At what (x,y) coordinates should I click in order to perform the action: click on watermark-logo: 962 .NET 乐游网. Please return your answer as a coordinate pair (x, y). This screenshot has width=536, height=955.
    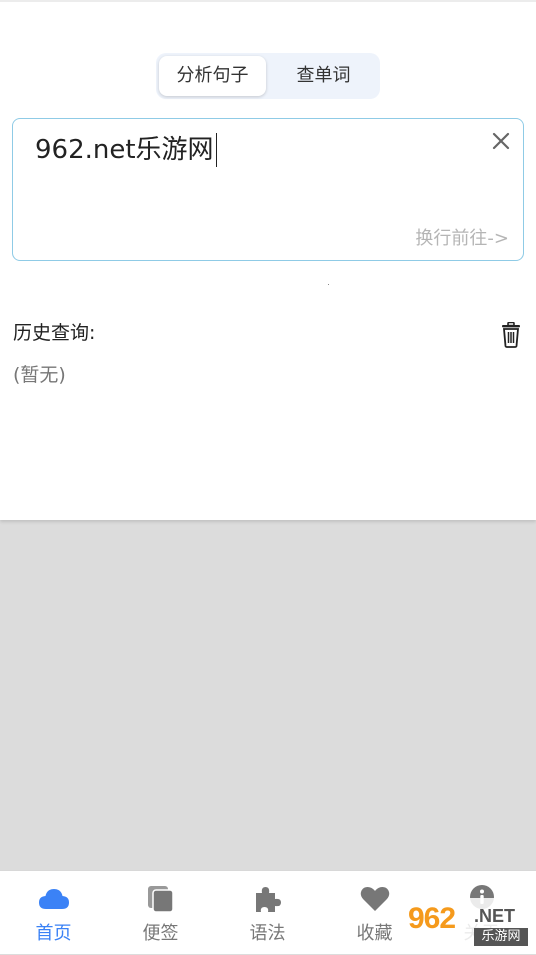
    Looking at the image, I should click on (465, 924).